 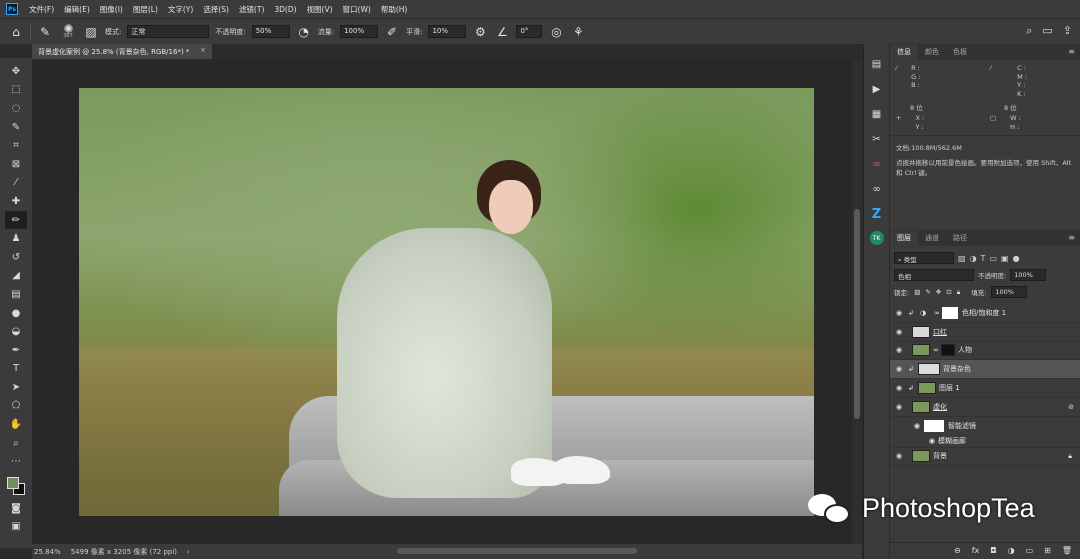 I want to click on menu-type: 文字(Y), so click(x=180, y=9).